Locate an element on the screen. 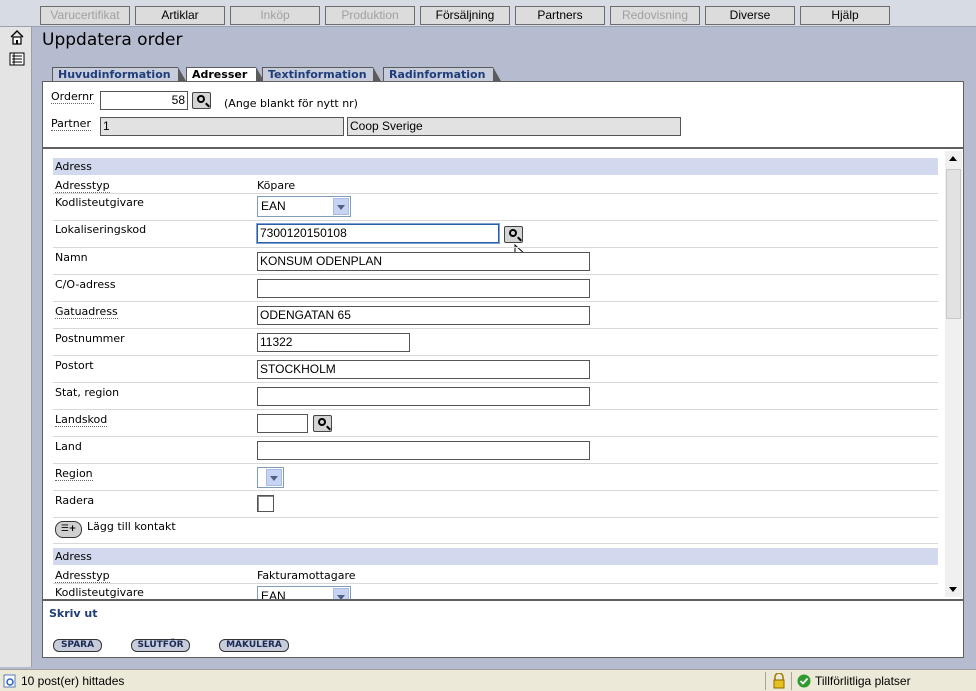 The width and height of the screenshot is (976, 691). postnummer-input: 11322 is located at coordinates (333, 342).